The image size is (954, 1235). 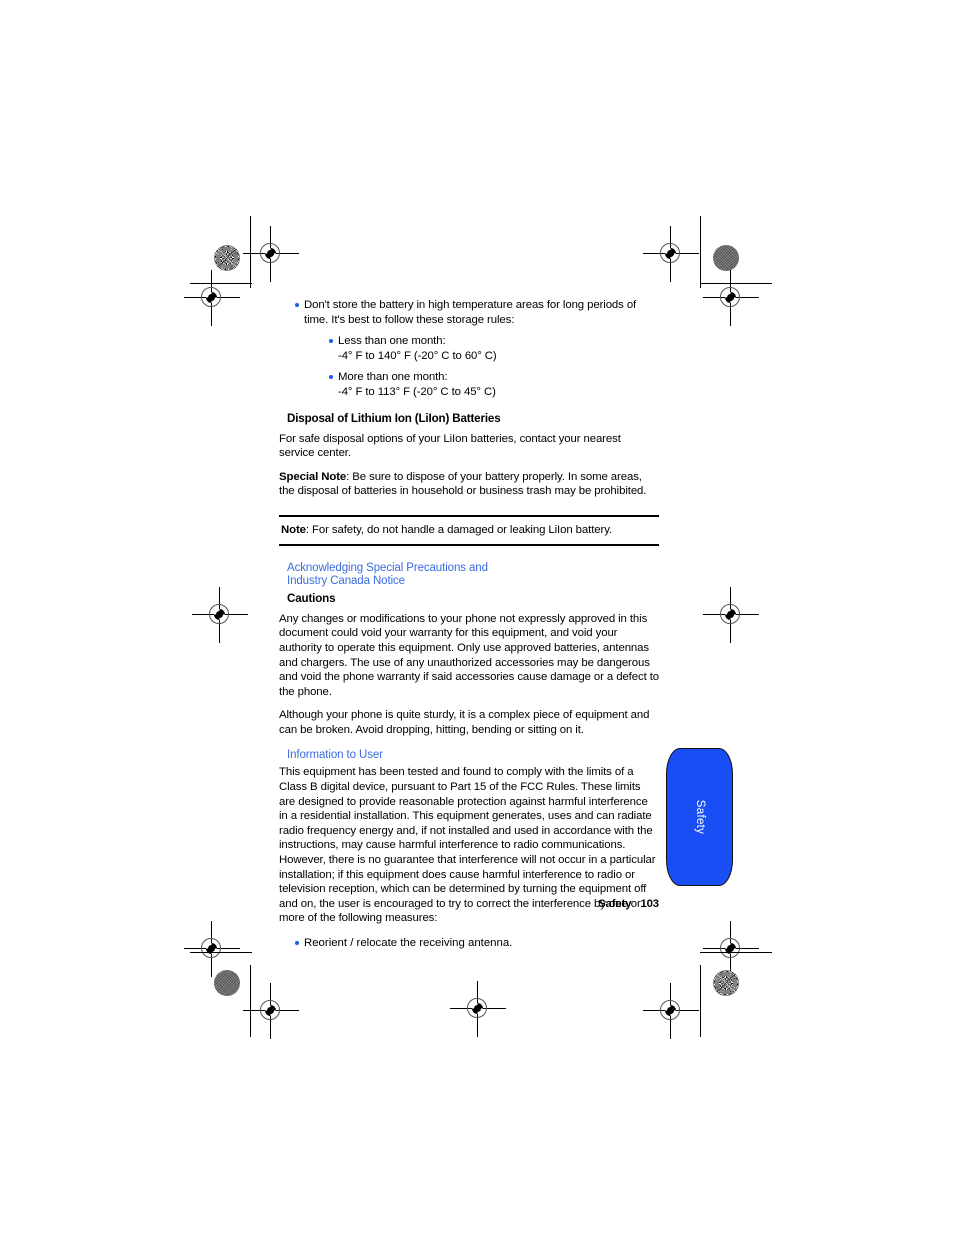 What do you see at coordinates (417, 355) in the screenshot?
I see `sub-bullet-range: -4° F to 140° F (-20° C to 60° C)` at bounding box center [417, 355].